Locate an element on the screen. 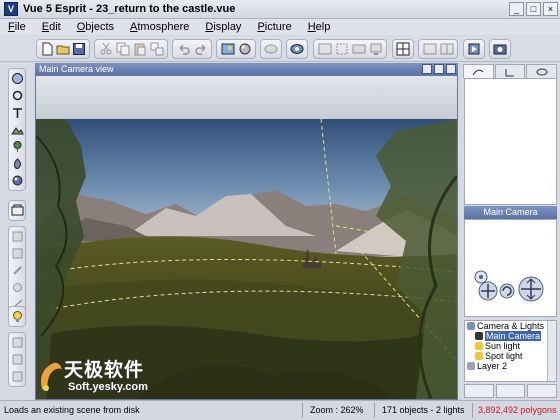 This screenshot has height=420, width=560. camera-controls is located at coordinates (510, 289).